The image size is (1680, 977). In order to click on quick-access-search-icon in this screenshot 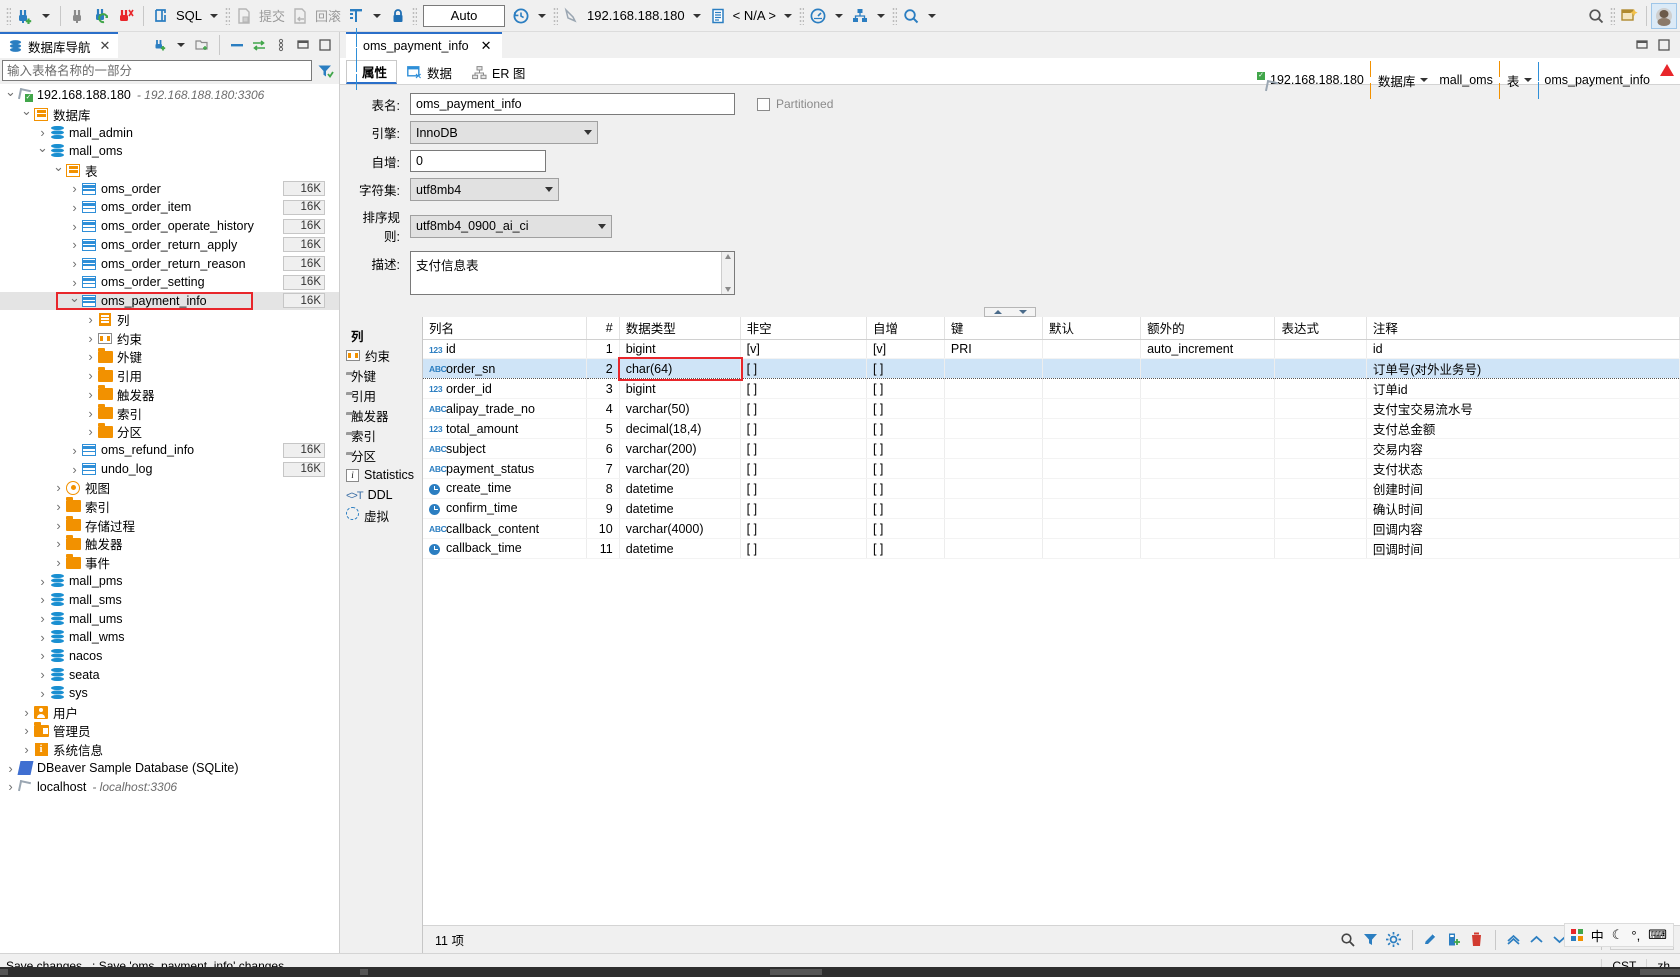, I will do `click(1596, 16)`.